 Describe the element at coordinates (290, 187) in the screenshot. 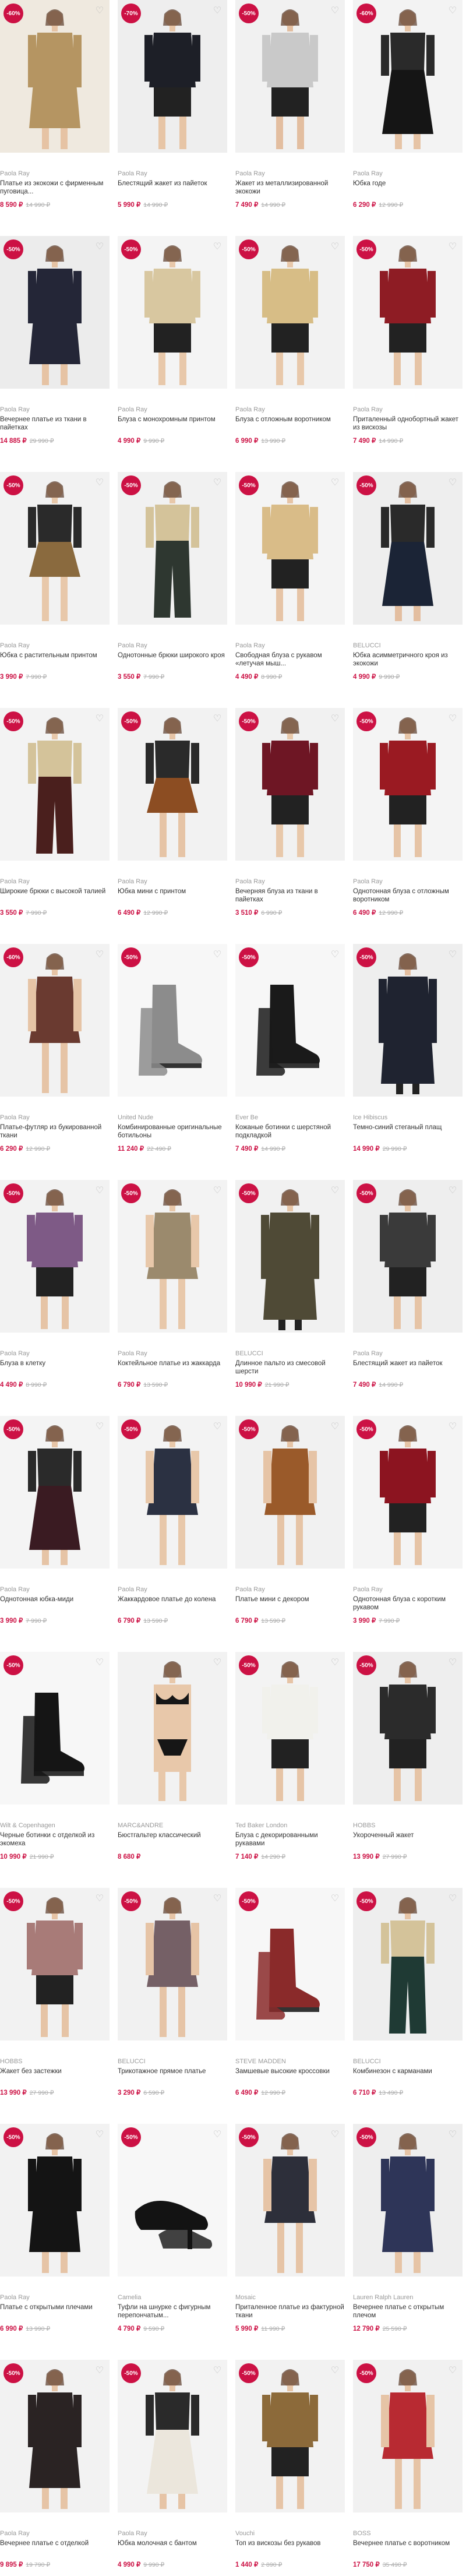

I see `product-title: Жакет из металлизированной экокожи` at that location.